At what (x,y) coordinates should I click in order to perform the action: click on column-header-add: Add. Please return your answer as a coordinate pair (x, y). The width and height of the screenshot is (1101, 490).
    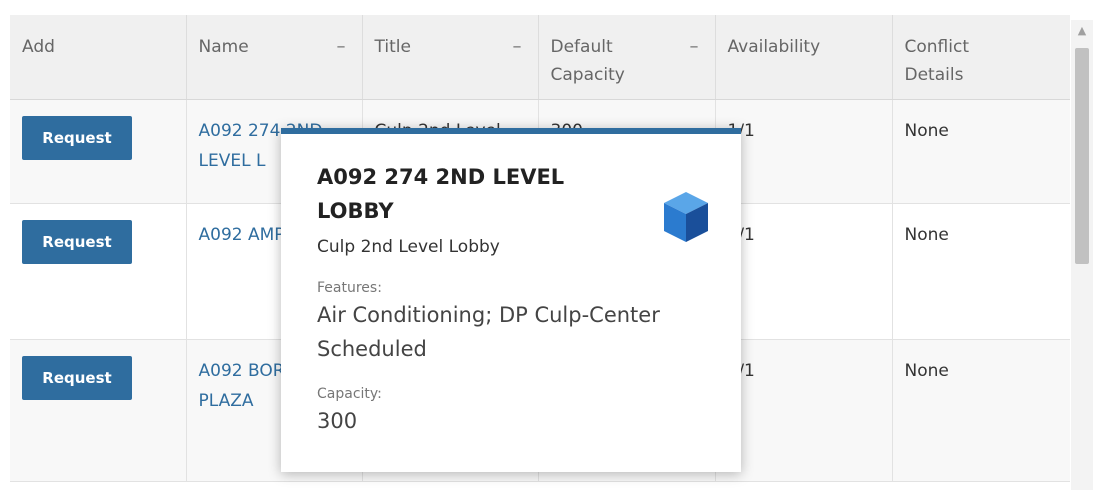
    Looking at the image, I should click on (98, 57).